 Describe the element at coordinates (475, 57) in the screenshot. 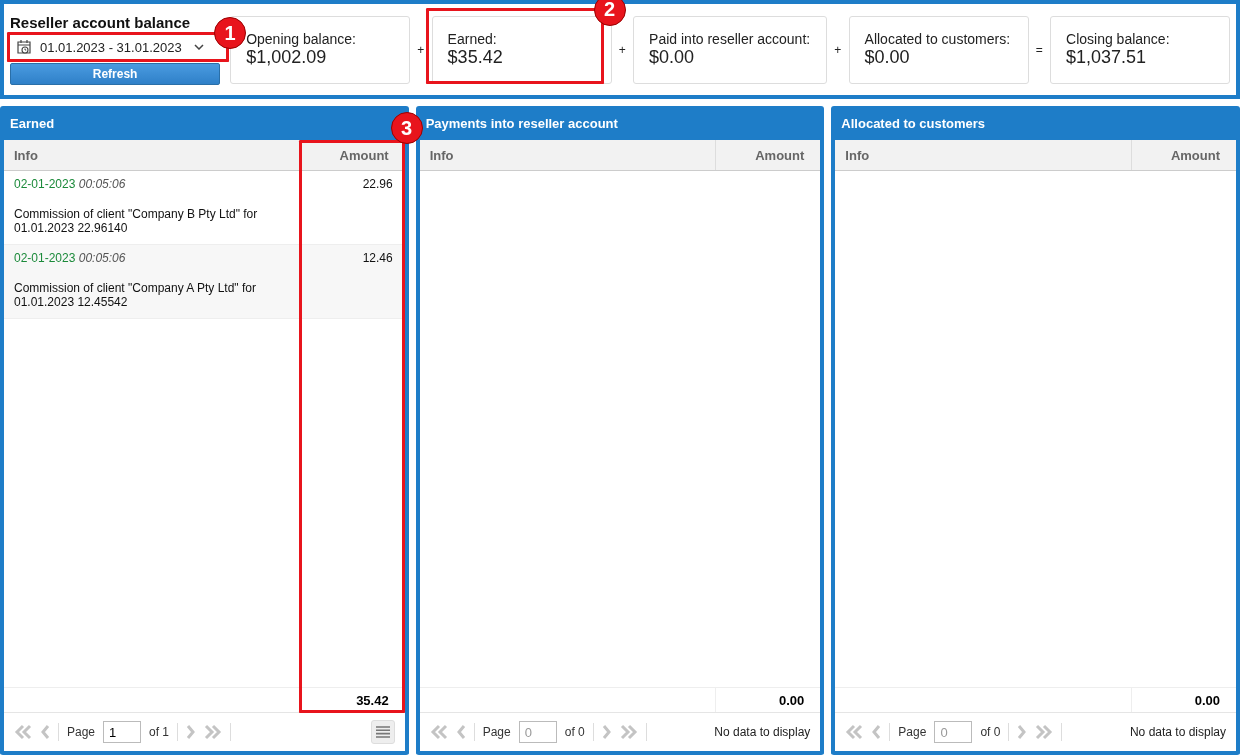

I see `card-value: $35.42` at that location.